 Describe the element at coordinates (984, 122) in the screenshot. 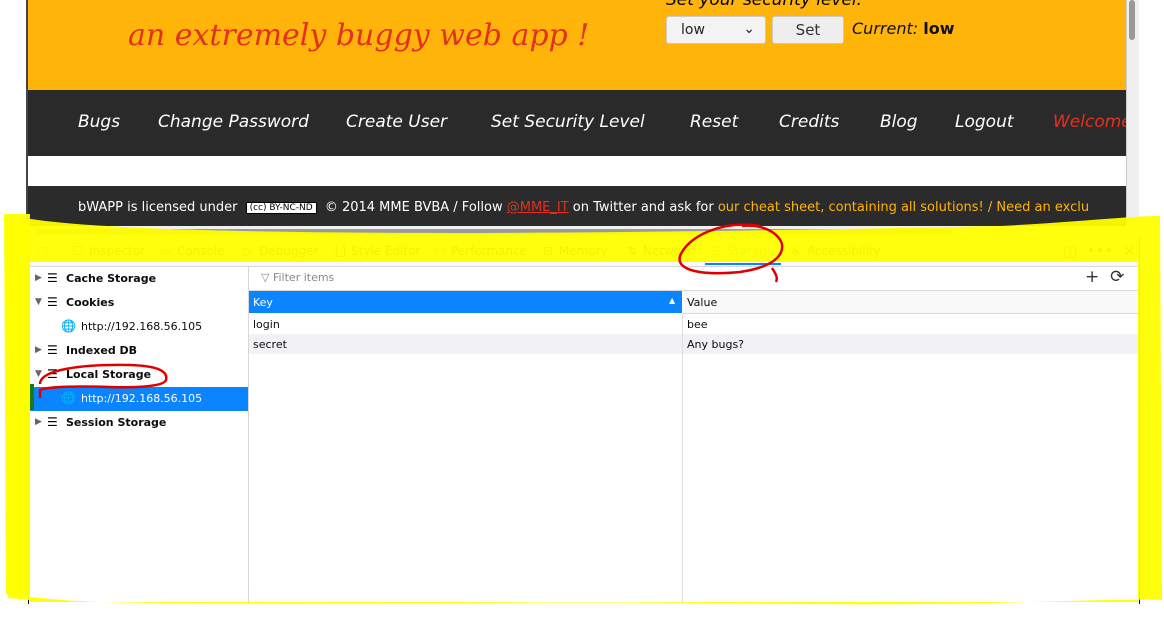

I see `nav-logout: Logout` at that location.